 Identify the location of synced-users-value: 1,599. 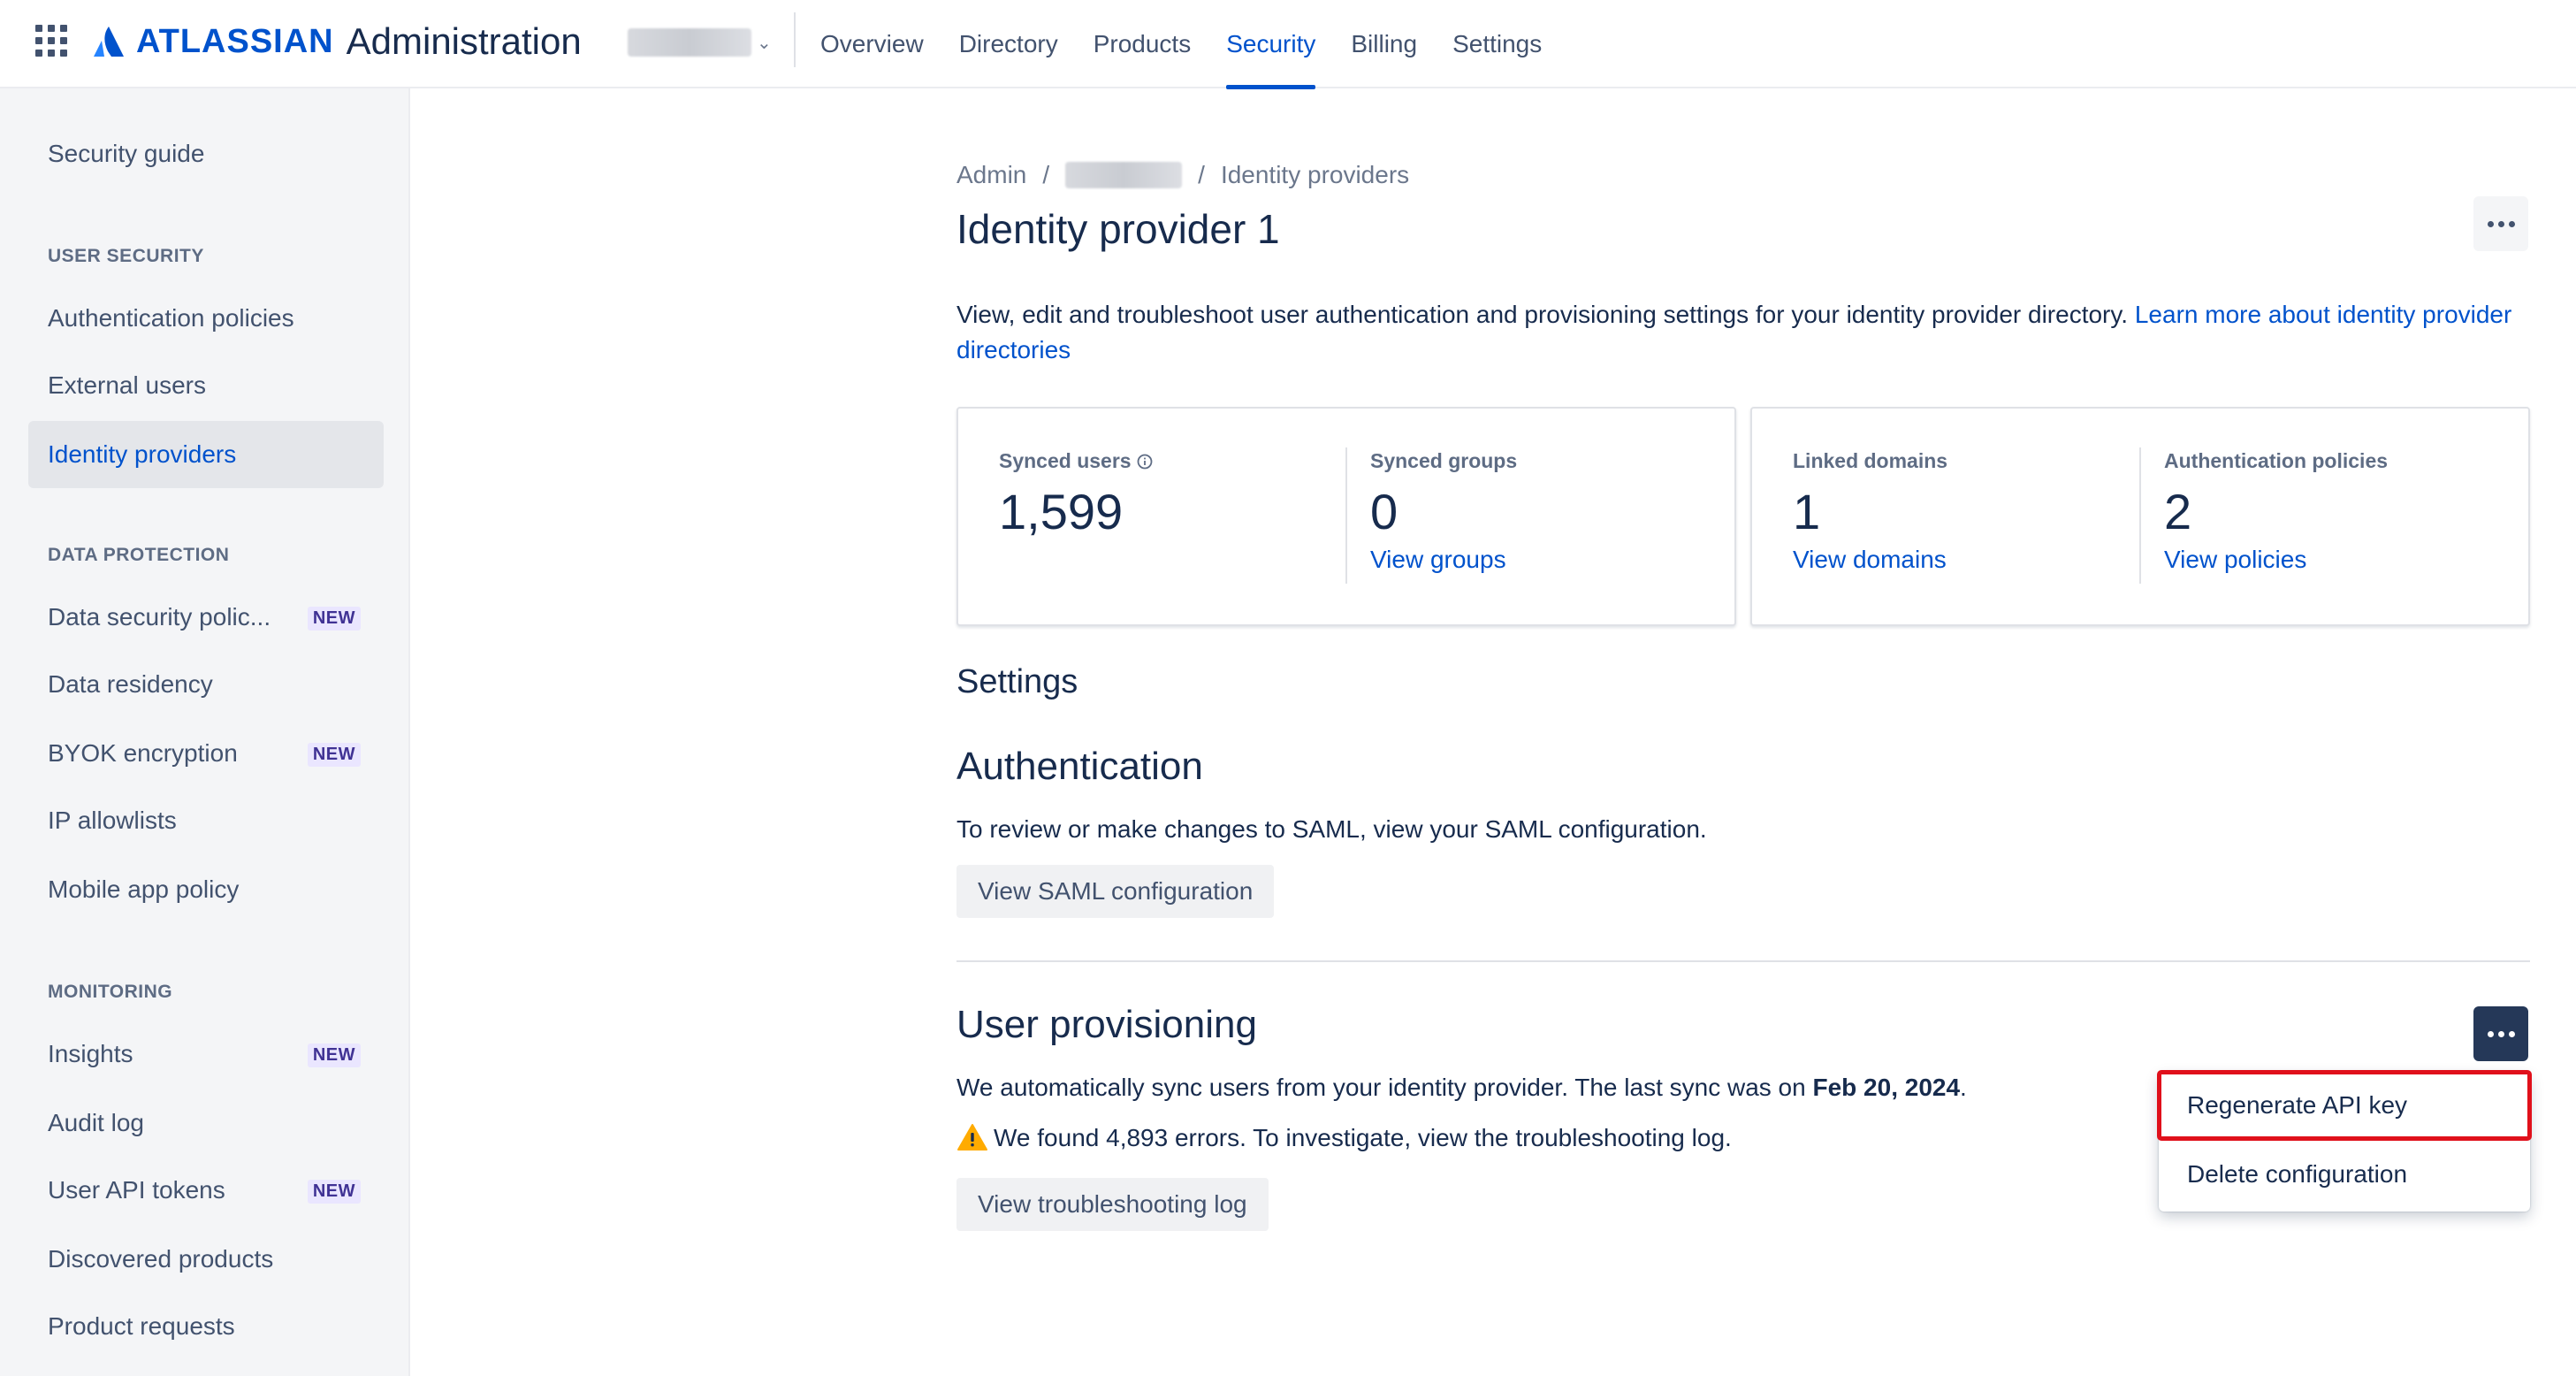
(1061, 511).